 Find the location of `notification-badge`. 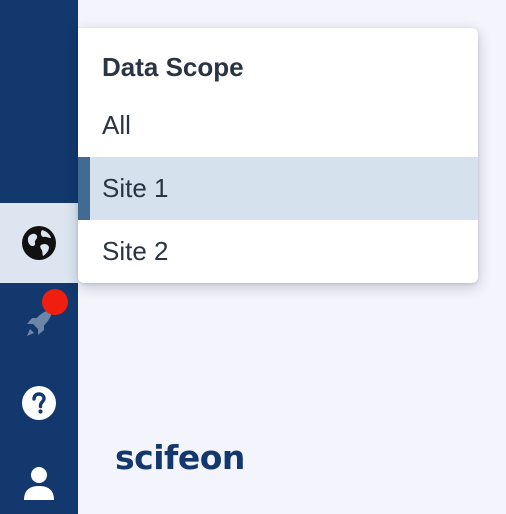

notification-badge is located at coordinates (55, 302).